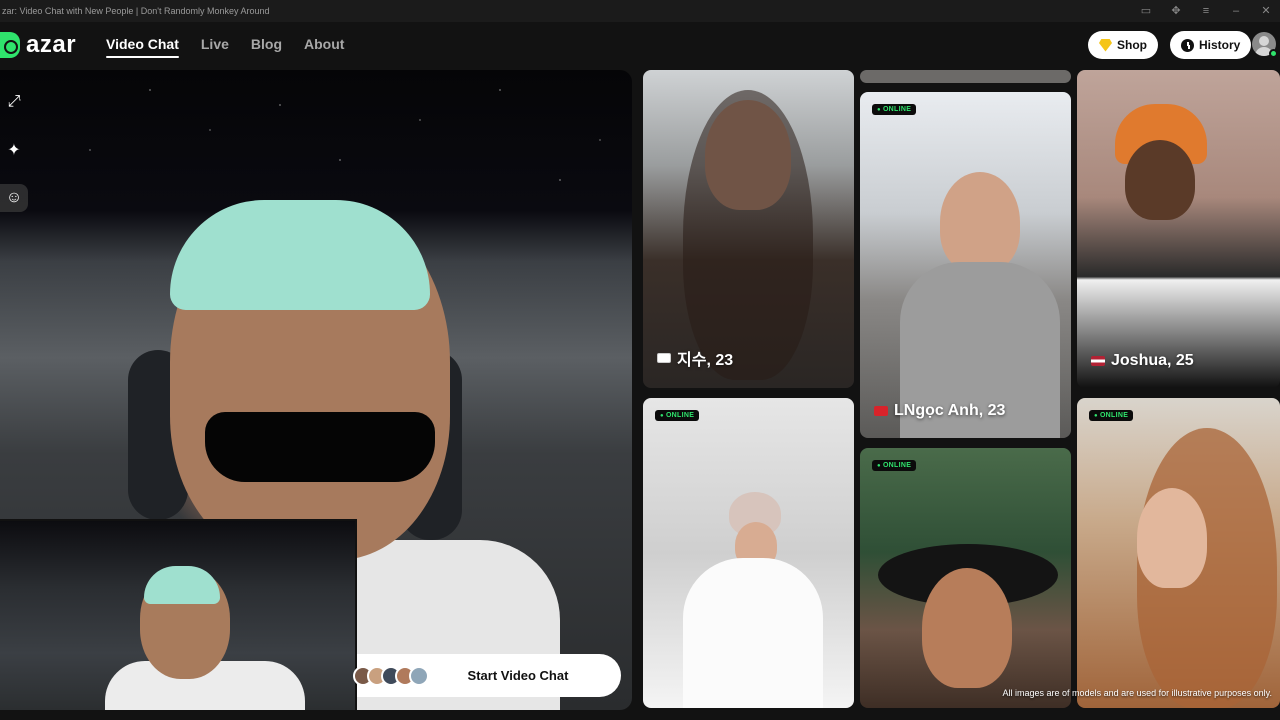 The image size is (1280, 720). Describe the element at coordinates (1176, 11) in the screenshot. I see `puzzle-icon: ✥` at that location.